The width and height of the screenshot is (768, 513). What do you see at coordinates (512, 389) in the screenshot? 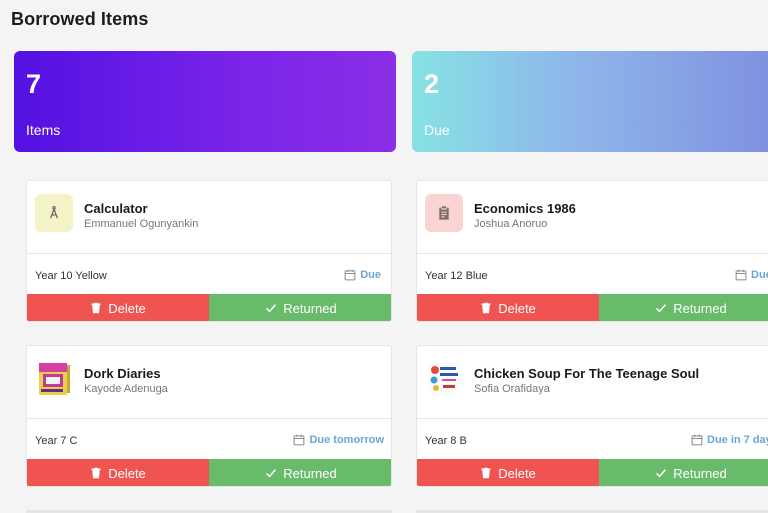
I see `item-owner: Sofia Orafidaya` at bounding box center [512, 389].